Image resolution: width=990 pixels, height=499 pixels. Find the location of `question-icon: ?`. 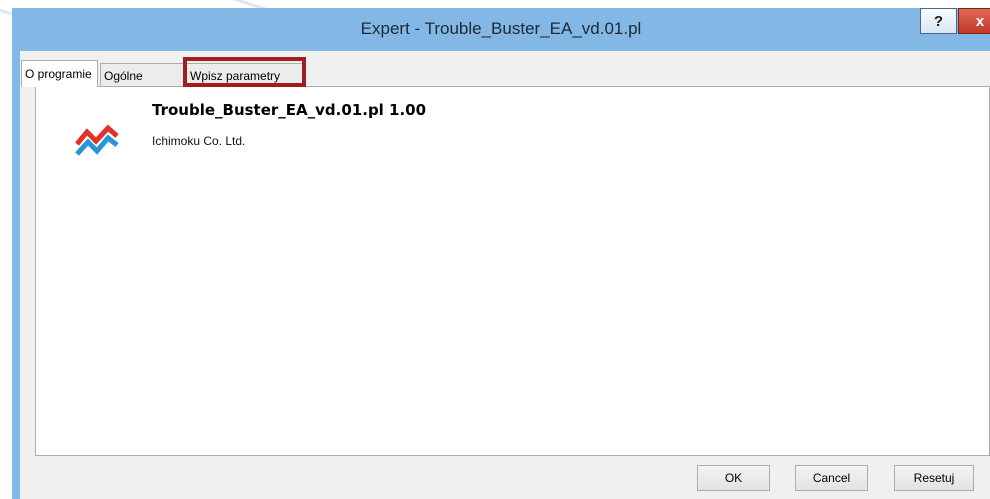

question-icon: ? is located at coordinates (938, 21).